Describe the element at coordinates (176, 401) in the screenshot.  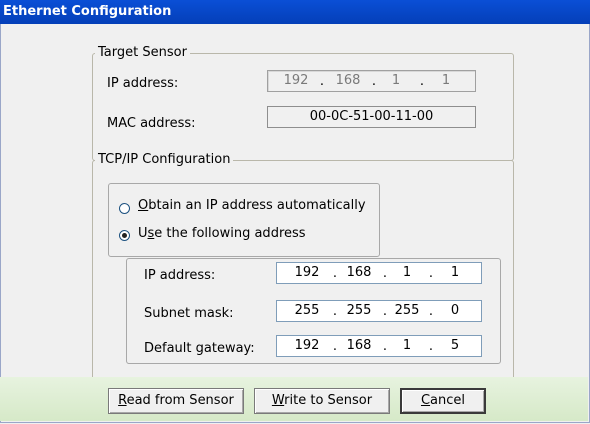
I see `read-from-sensor-button: Read from Sensor` at that location.